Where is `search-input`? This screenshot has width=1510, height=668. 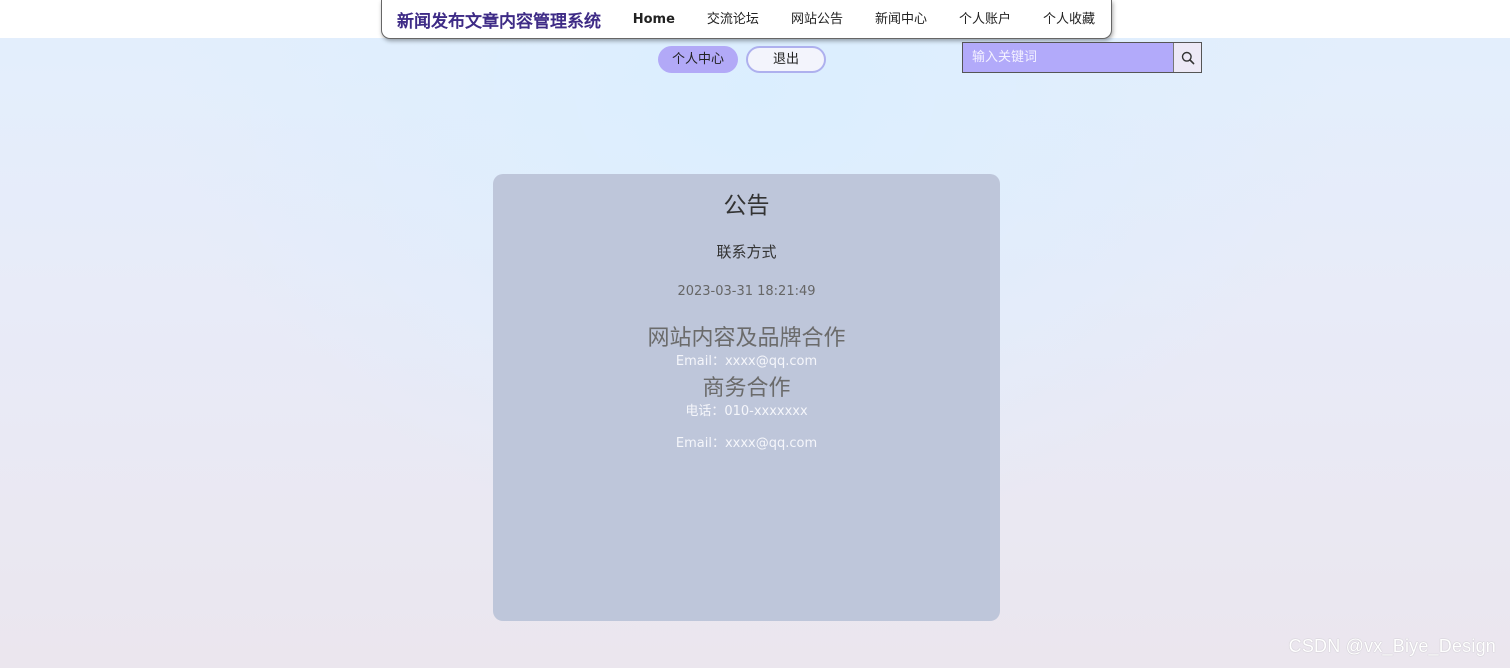 search-input is located at coordinates (1068, 57).